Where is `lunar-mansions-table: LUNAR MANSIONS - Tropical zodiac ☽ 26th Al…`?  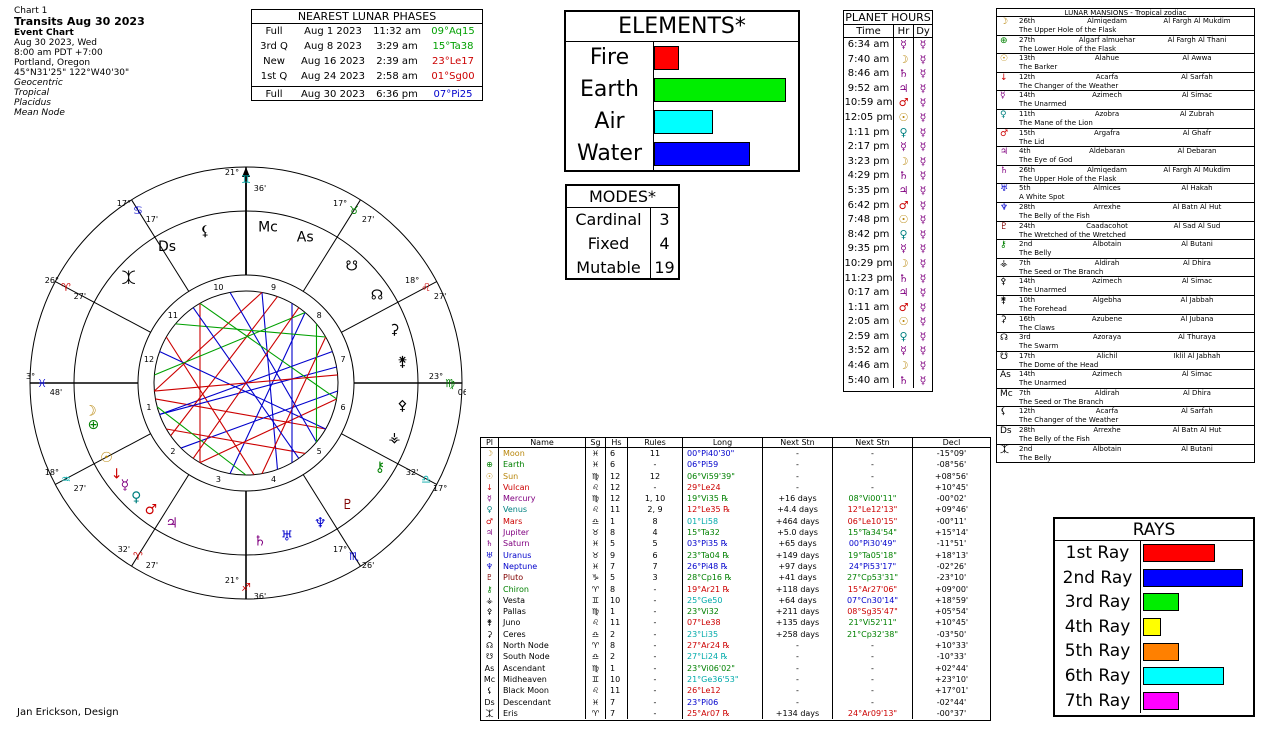
lunar-mansions-table: LUNAR MANSIONS - Tropical zodiac ☽ 26th Al… is located at coordinates (1125, 235).